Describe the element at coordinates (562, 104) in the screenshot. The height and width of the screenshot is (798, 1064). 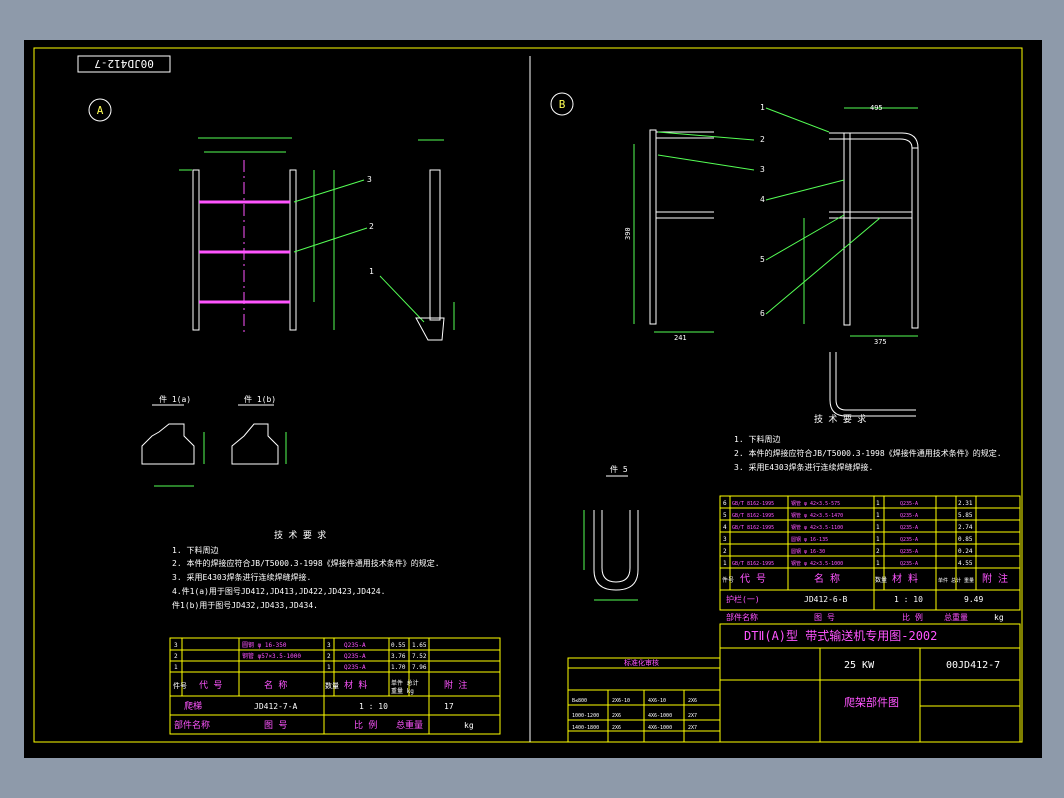
I see `view-b-label: B` at that location.